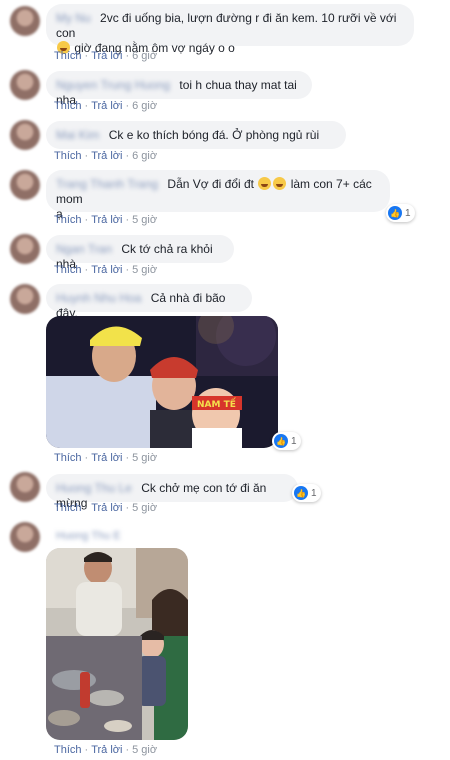 The image size is (450, 760). I want to click on family-selfie-image: NAM TẾ, so click(162, 382).